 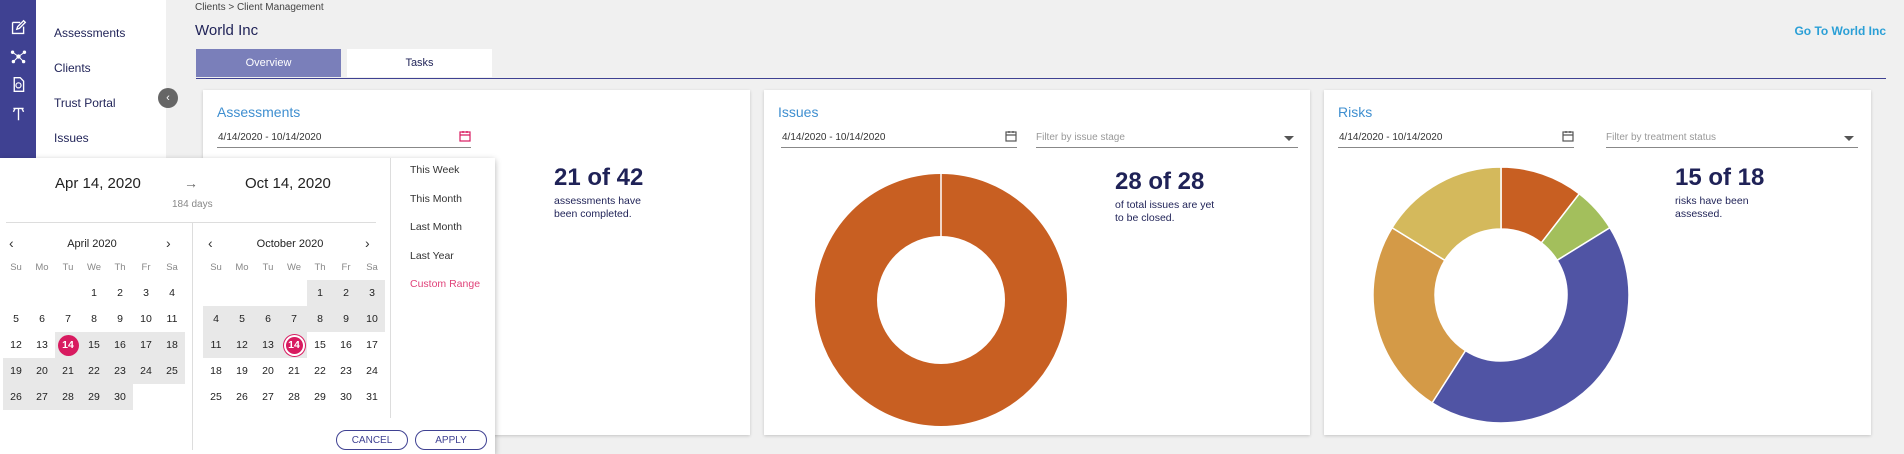 What do you see at coordinates (1167, 138) in the screenshot?
I see `issue-stage-filter: Filter by issue stage` at bounding box center [1167, 138].